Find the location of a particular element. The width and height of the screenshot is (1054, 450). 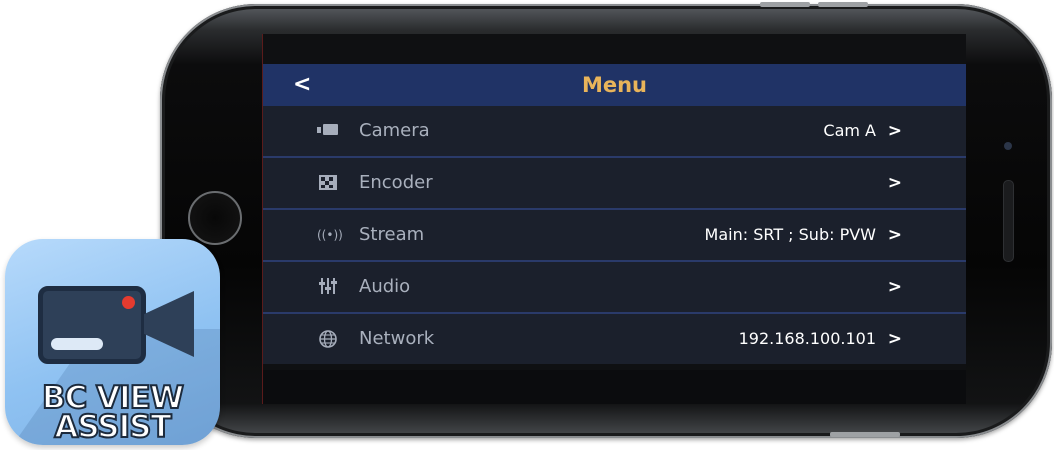

stream-icon: ((•)) is located at coordinates (330, 235).